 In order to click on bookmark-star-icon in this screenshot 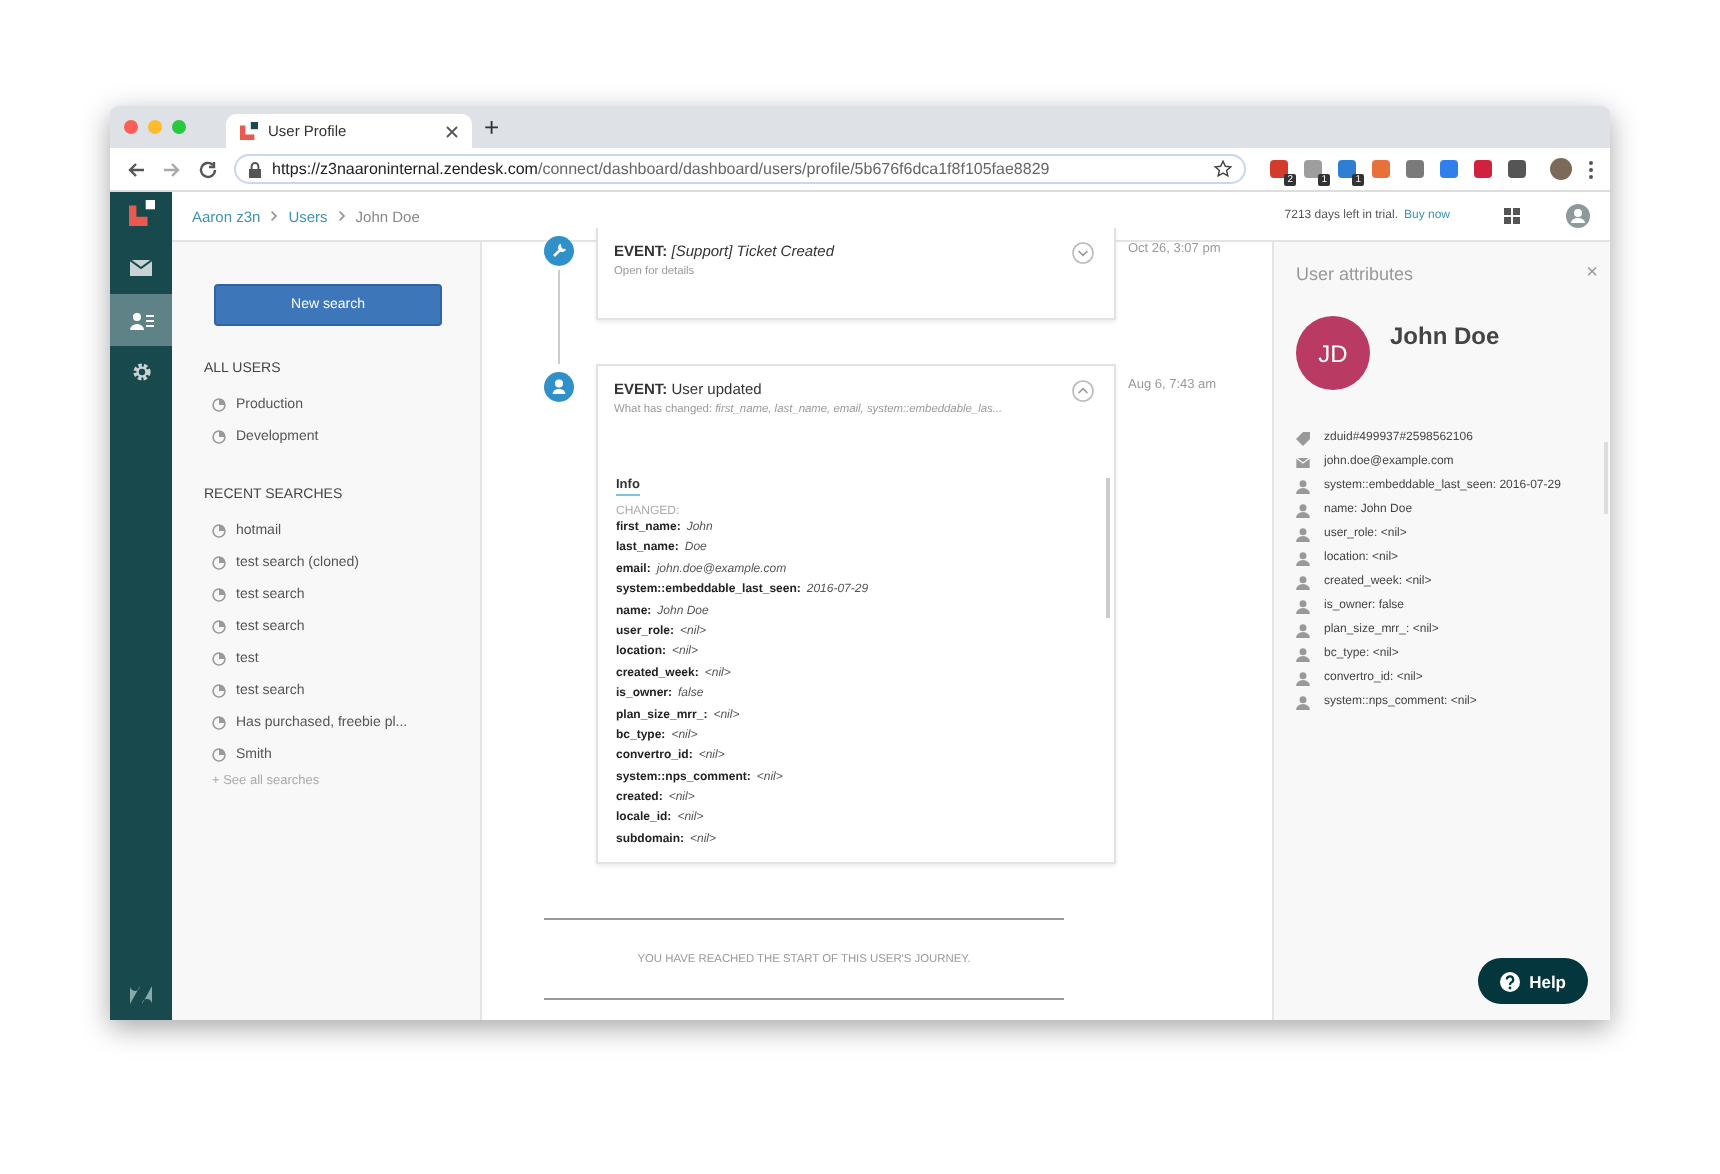, I will do `click(1223, 169)`.